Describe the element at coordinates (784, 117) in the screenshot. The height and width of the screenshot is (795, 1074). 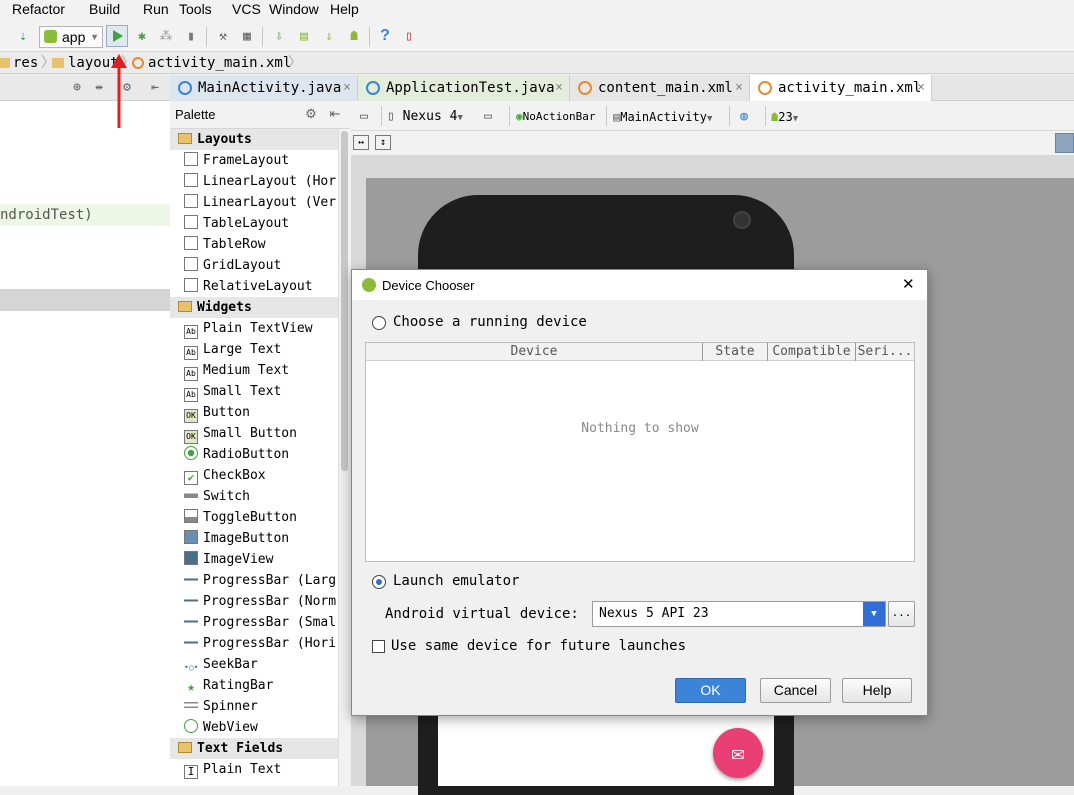
I see `api-select: ☗23▼` at that location.